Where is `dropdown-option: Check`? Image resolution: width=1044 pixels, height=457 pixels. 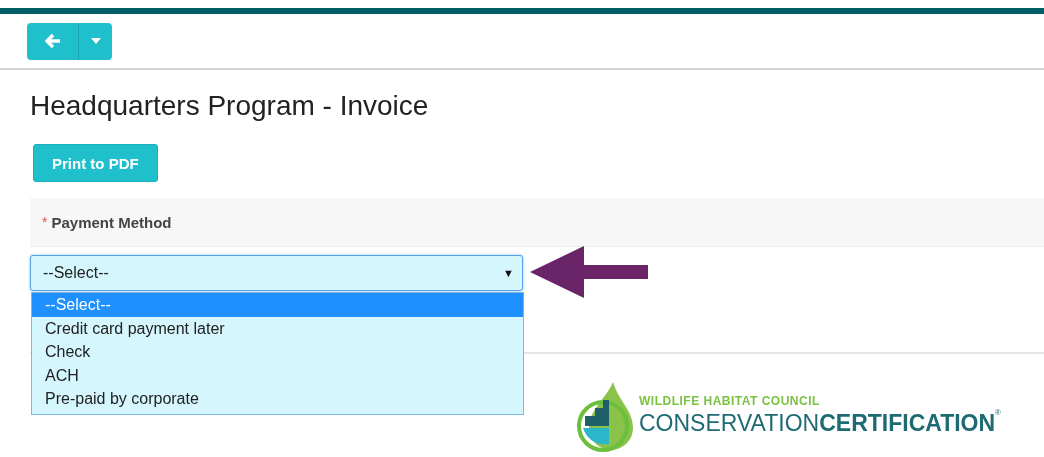 dropdown-option: Check is located at coordinates (277, 352).